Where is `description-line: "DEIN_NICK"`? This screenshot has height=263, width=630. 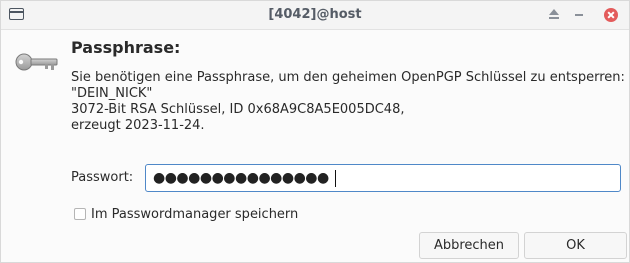
description-line: "DEIN_NICK" is located at coordinates (112, 93).